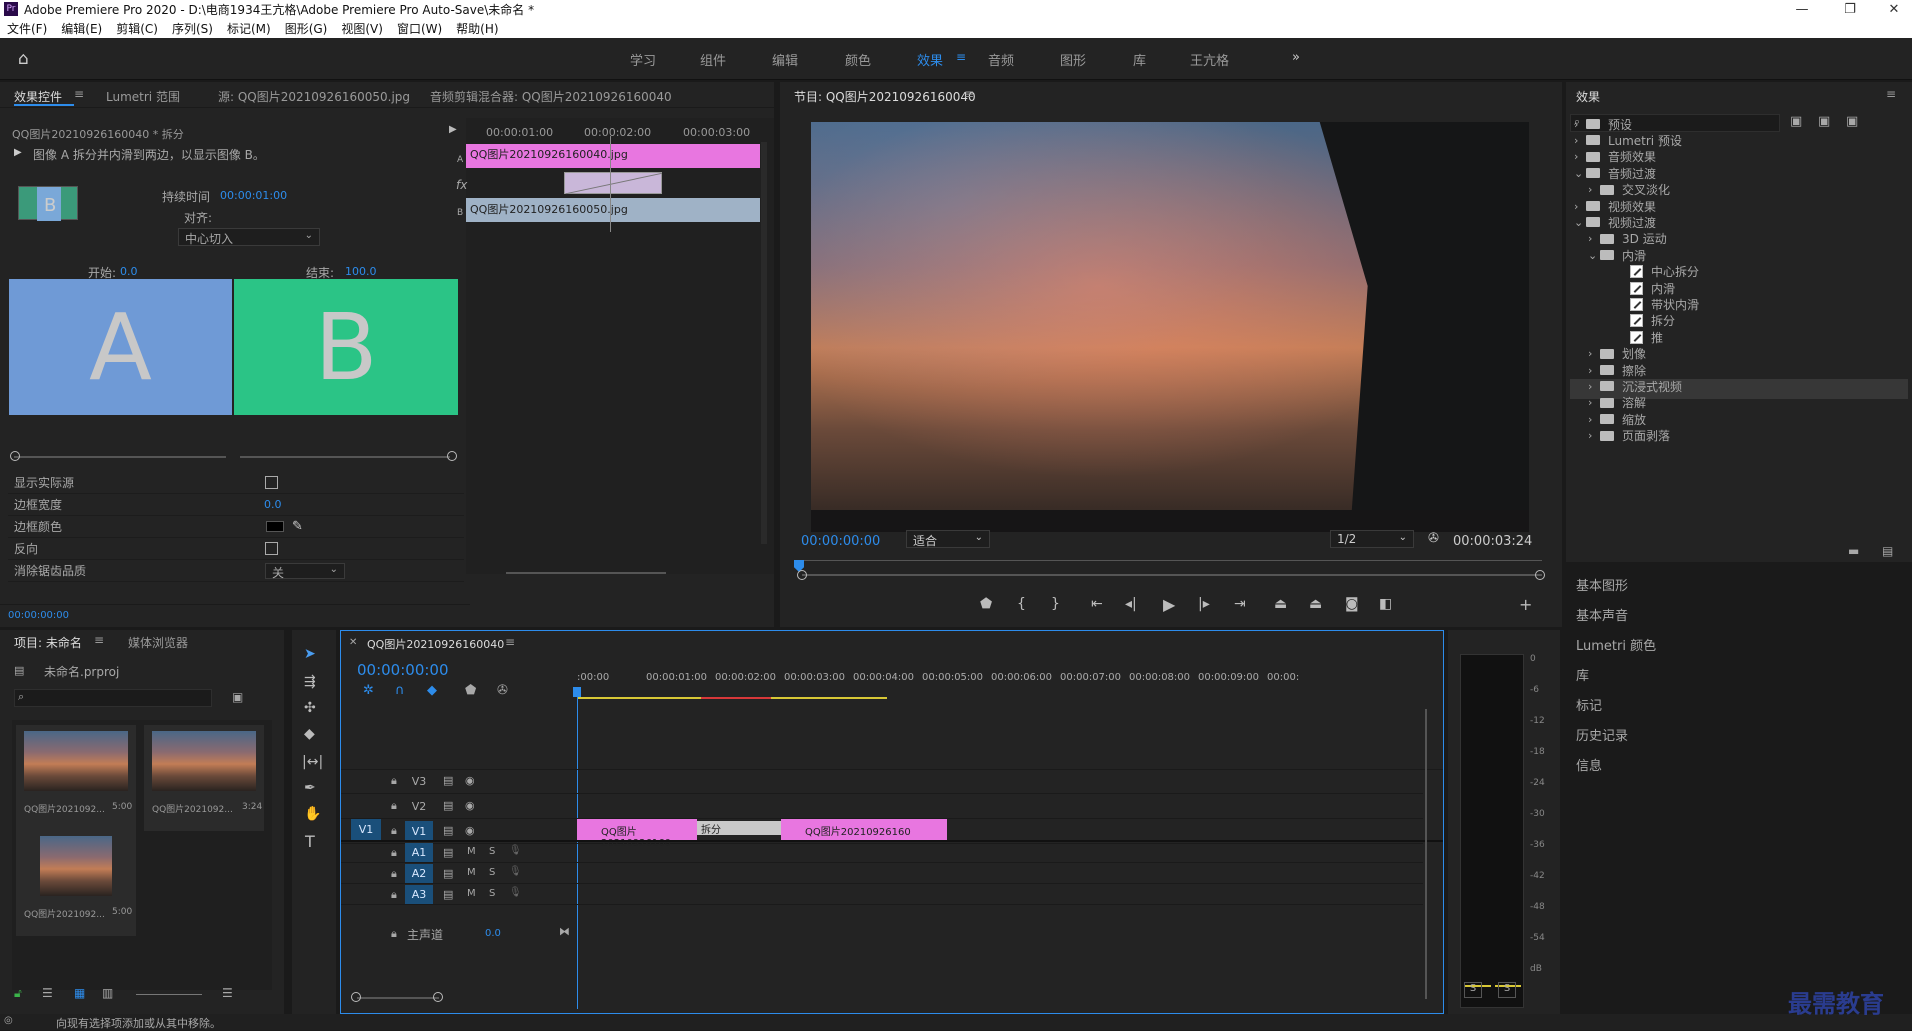  What do you see at coordinates (586, 573) in the screenshot?
I see `mini-zoom-bar` at bounding box center [586, 573].